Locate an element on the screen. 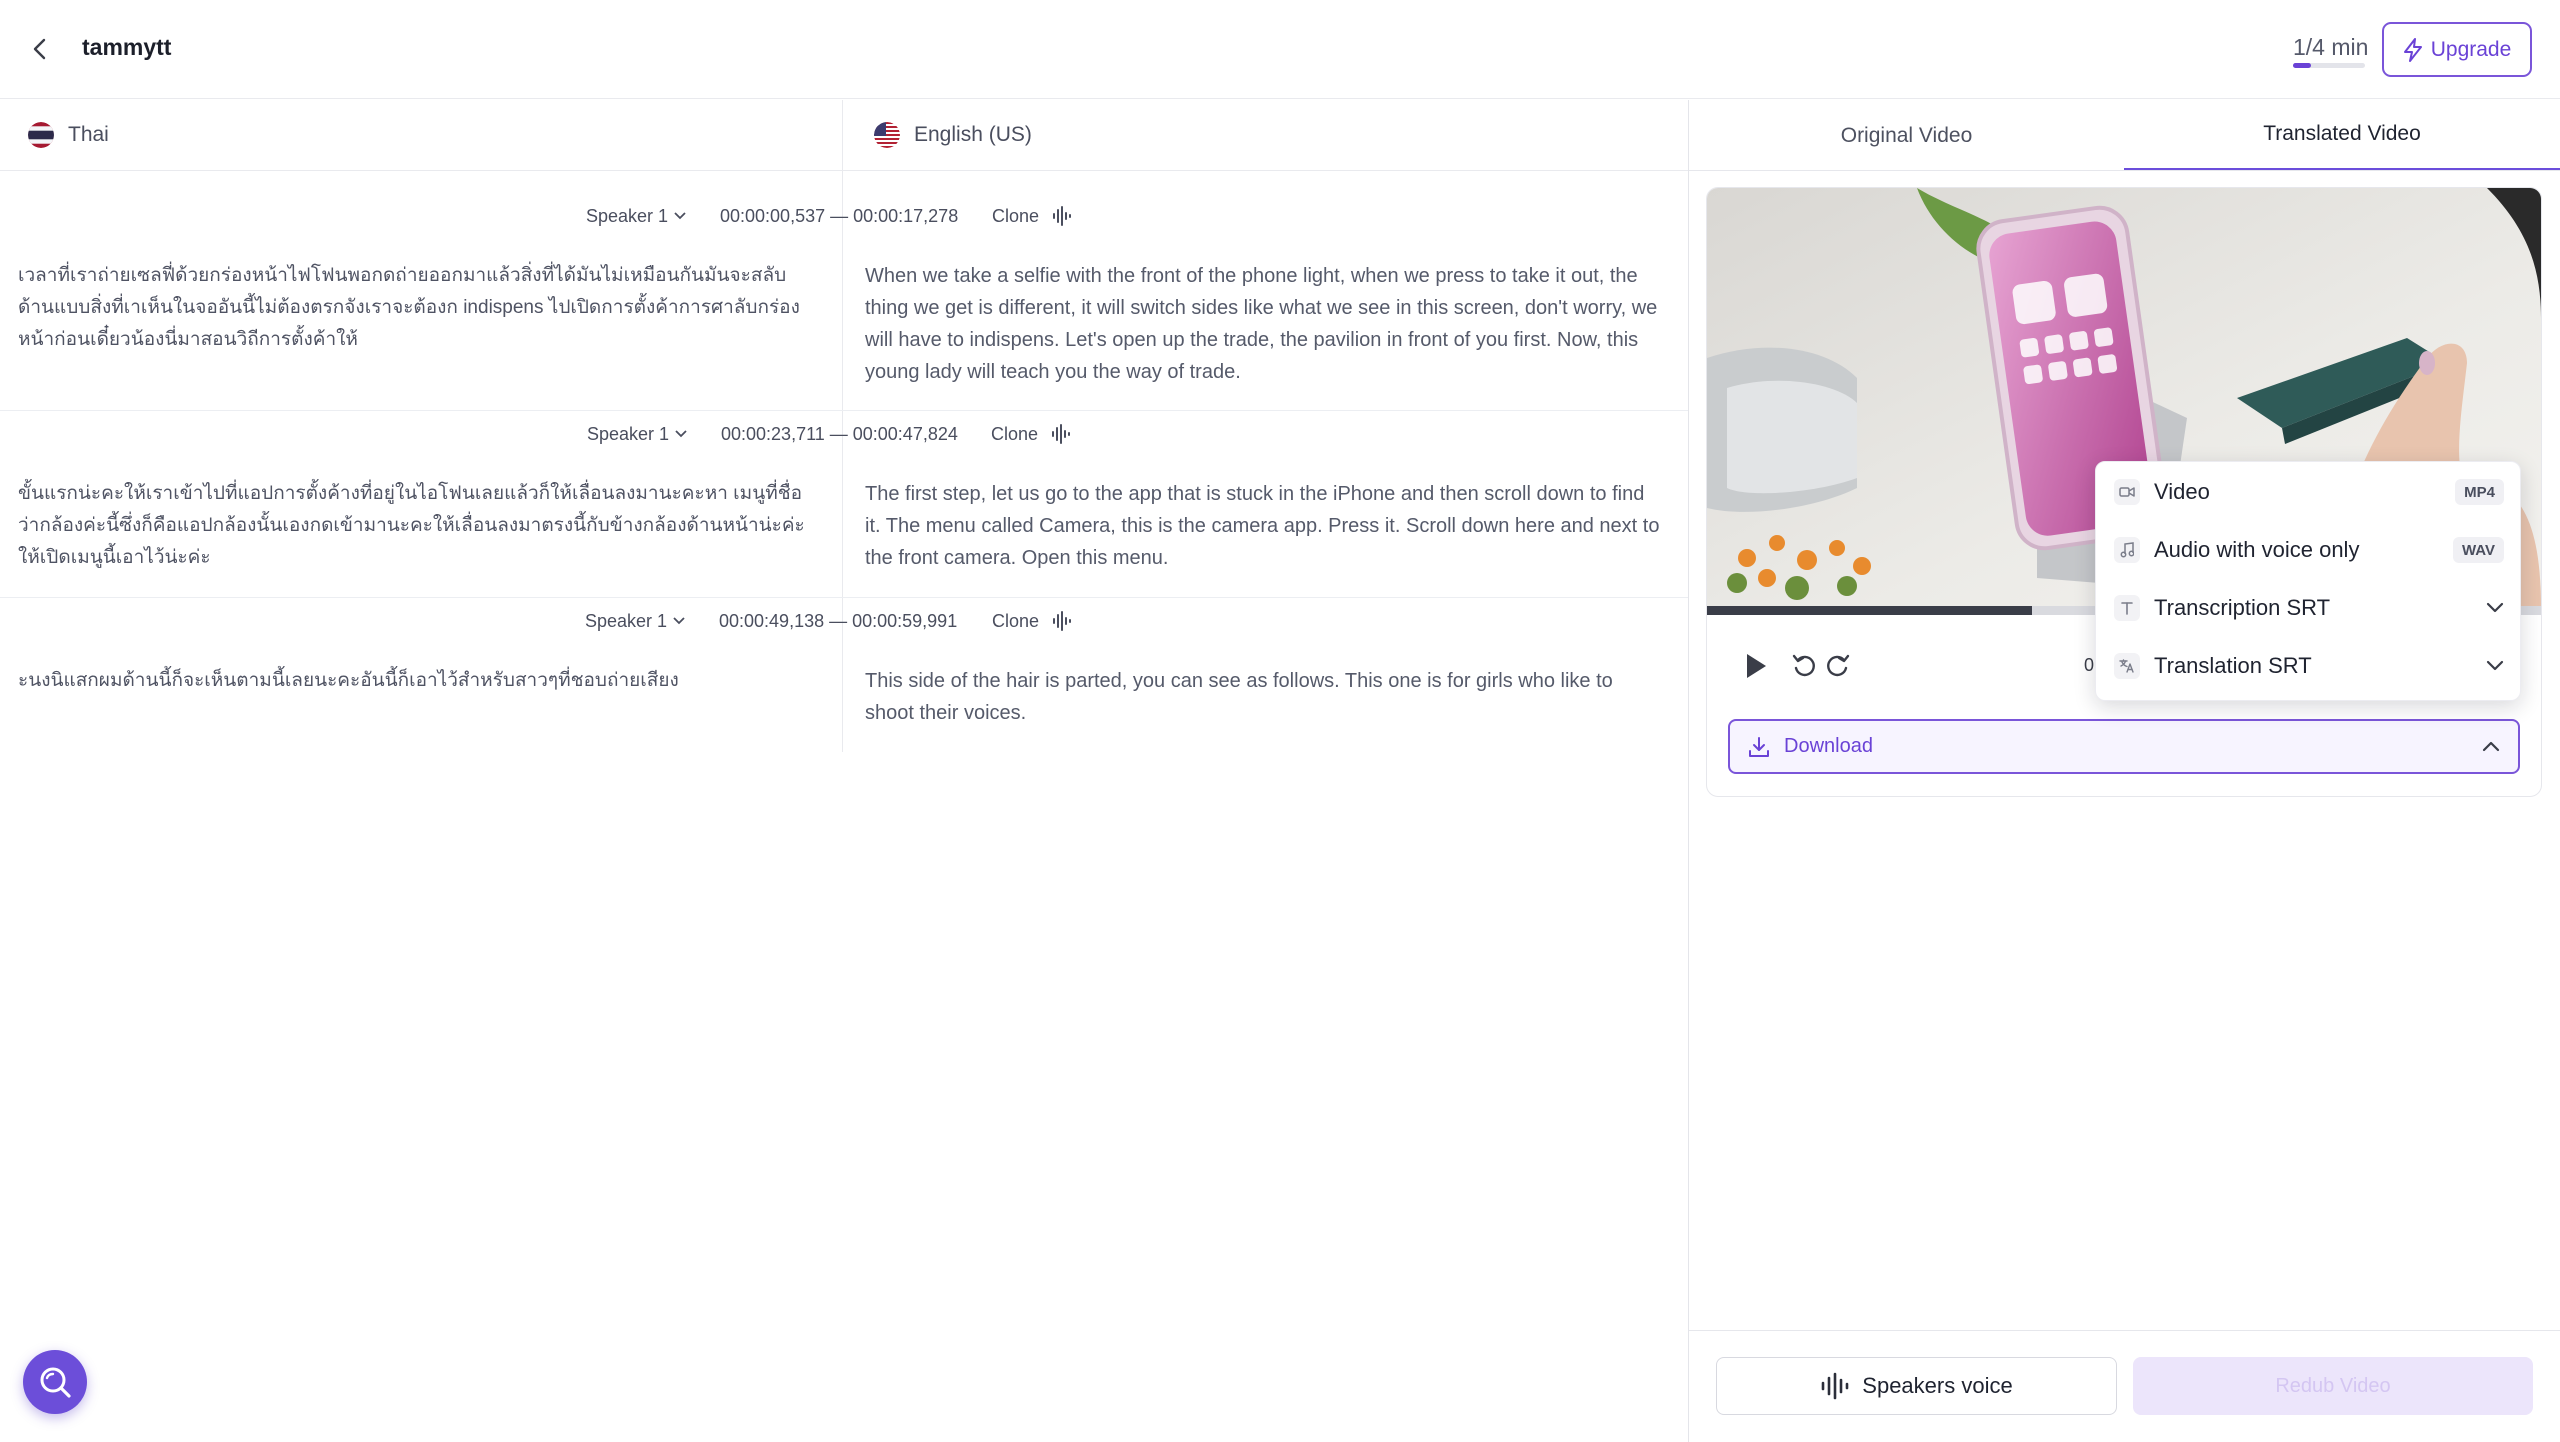 The width and height of the screenshot is (2560, 1442). rewind-button is located at coordinates (1805, 666).